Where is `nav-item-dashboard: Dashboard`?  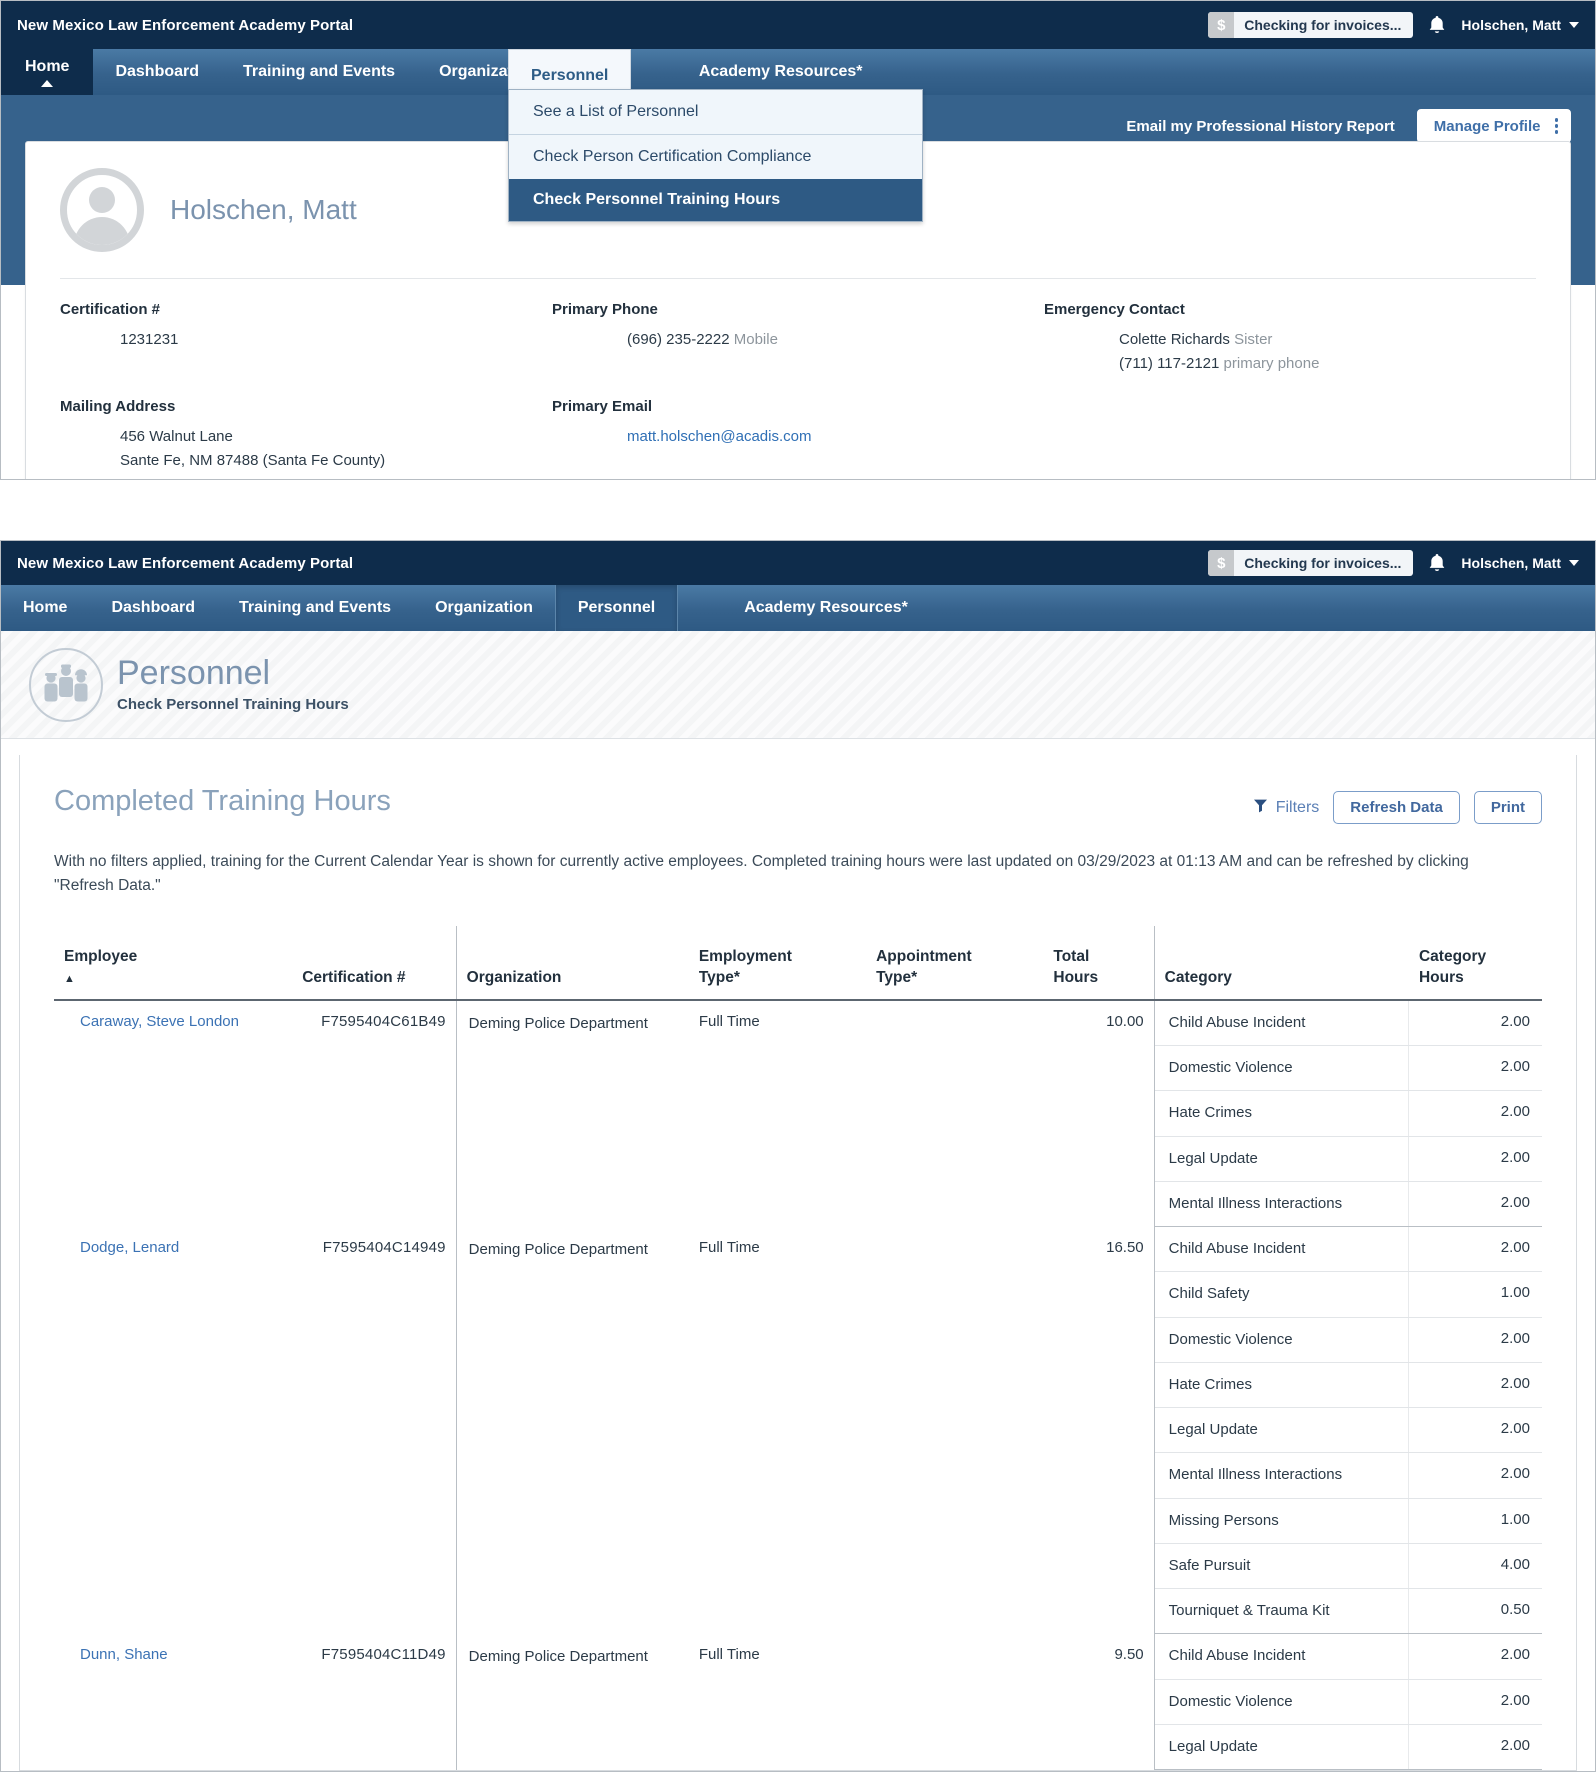
nav-item-dashboard: Dashboard is located at coordinates (157, 72).